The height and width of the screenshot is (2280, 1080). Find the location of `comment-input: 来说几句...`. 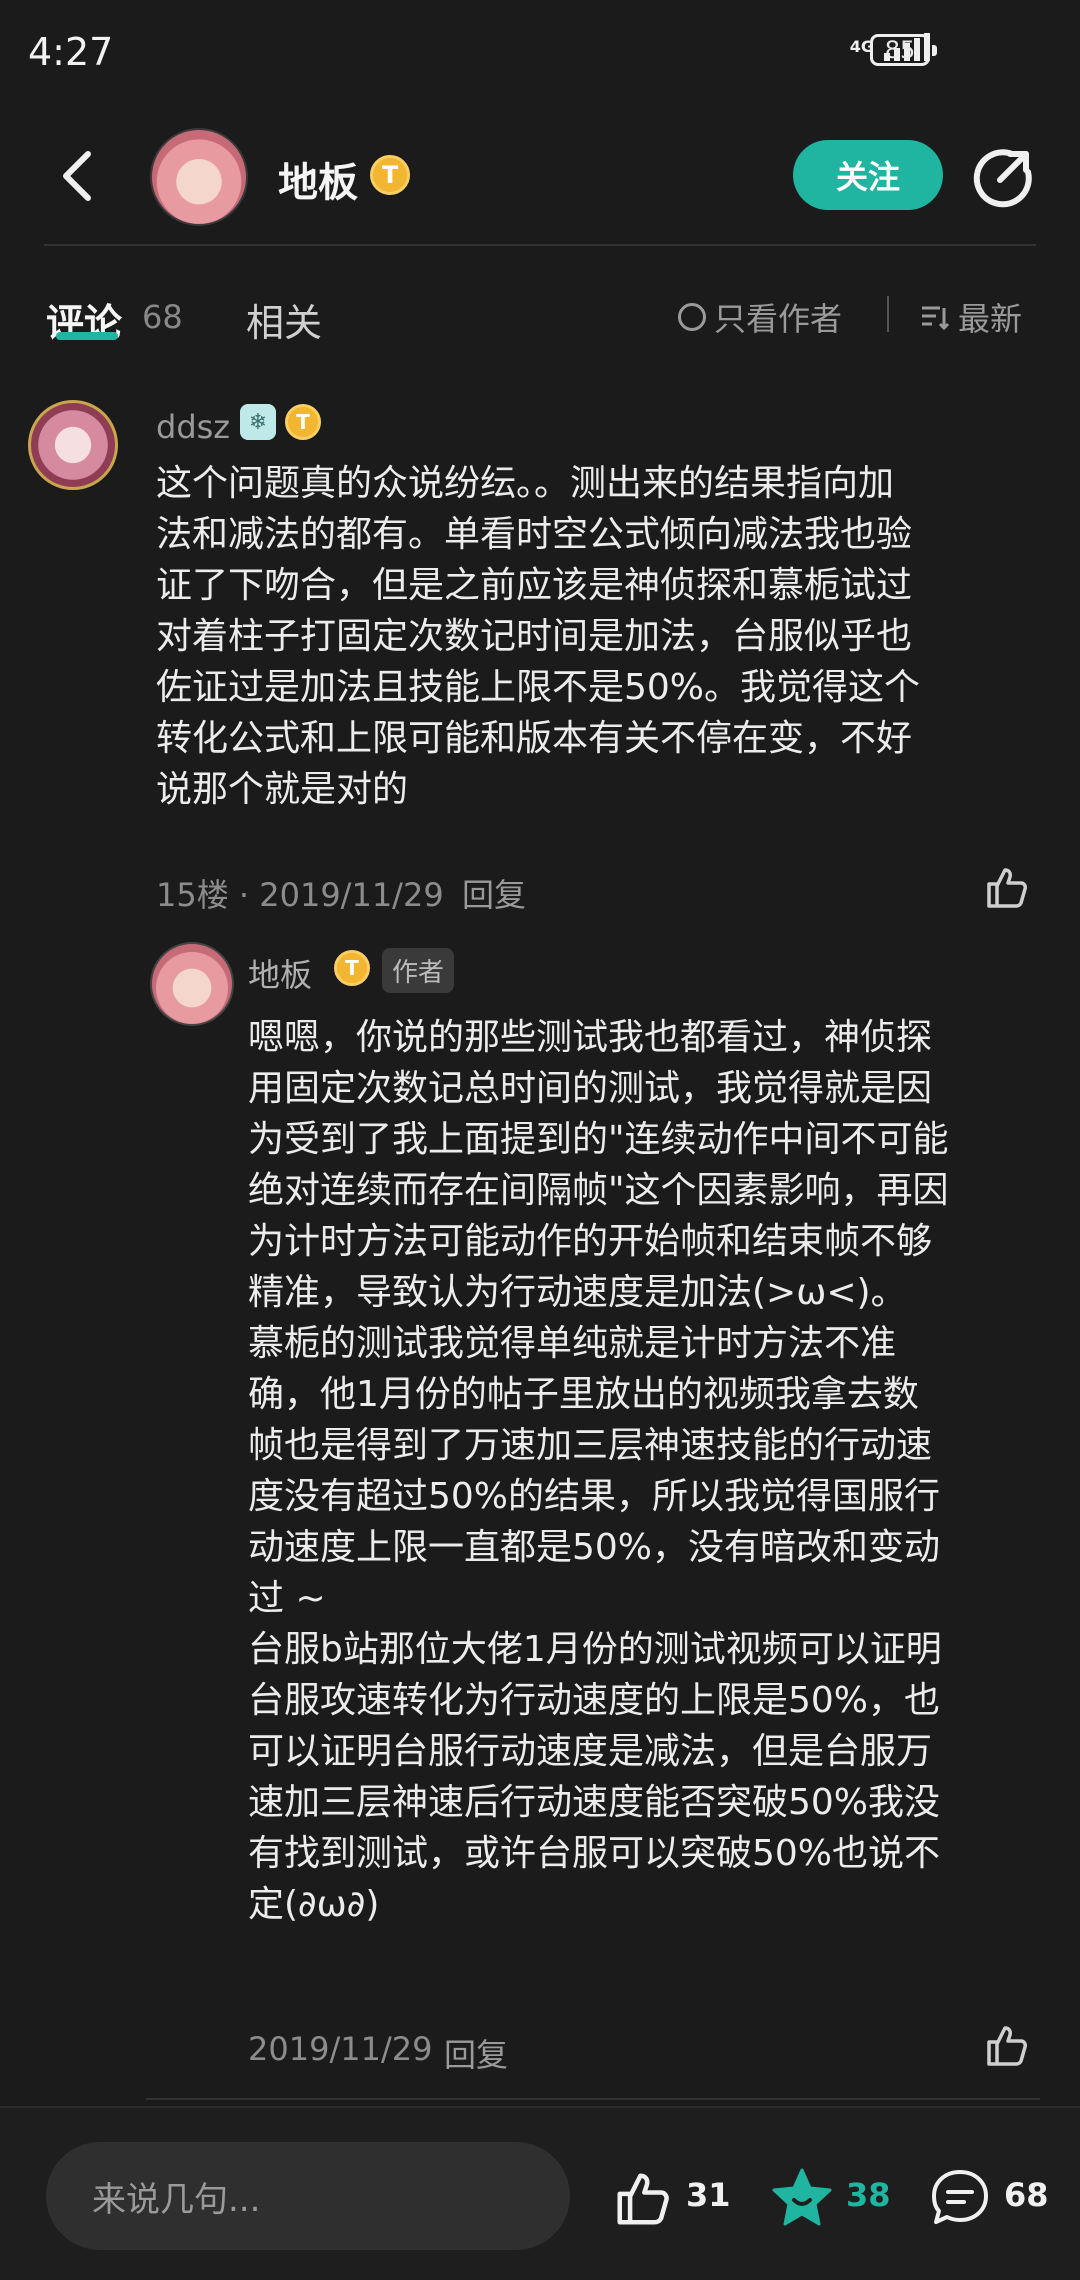

comment-input: 来说几句... is located at coordinates (308, 2196).